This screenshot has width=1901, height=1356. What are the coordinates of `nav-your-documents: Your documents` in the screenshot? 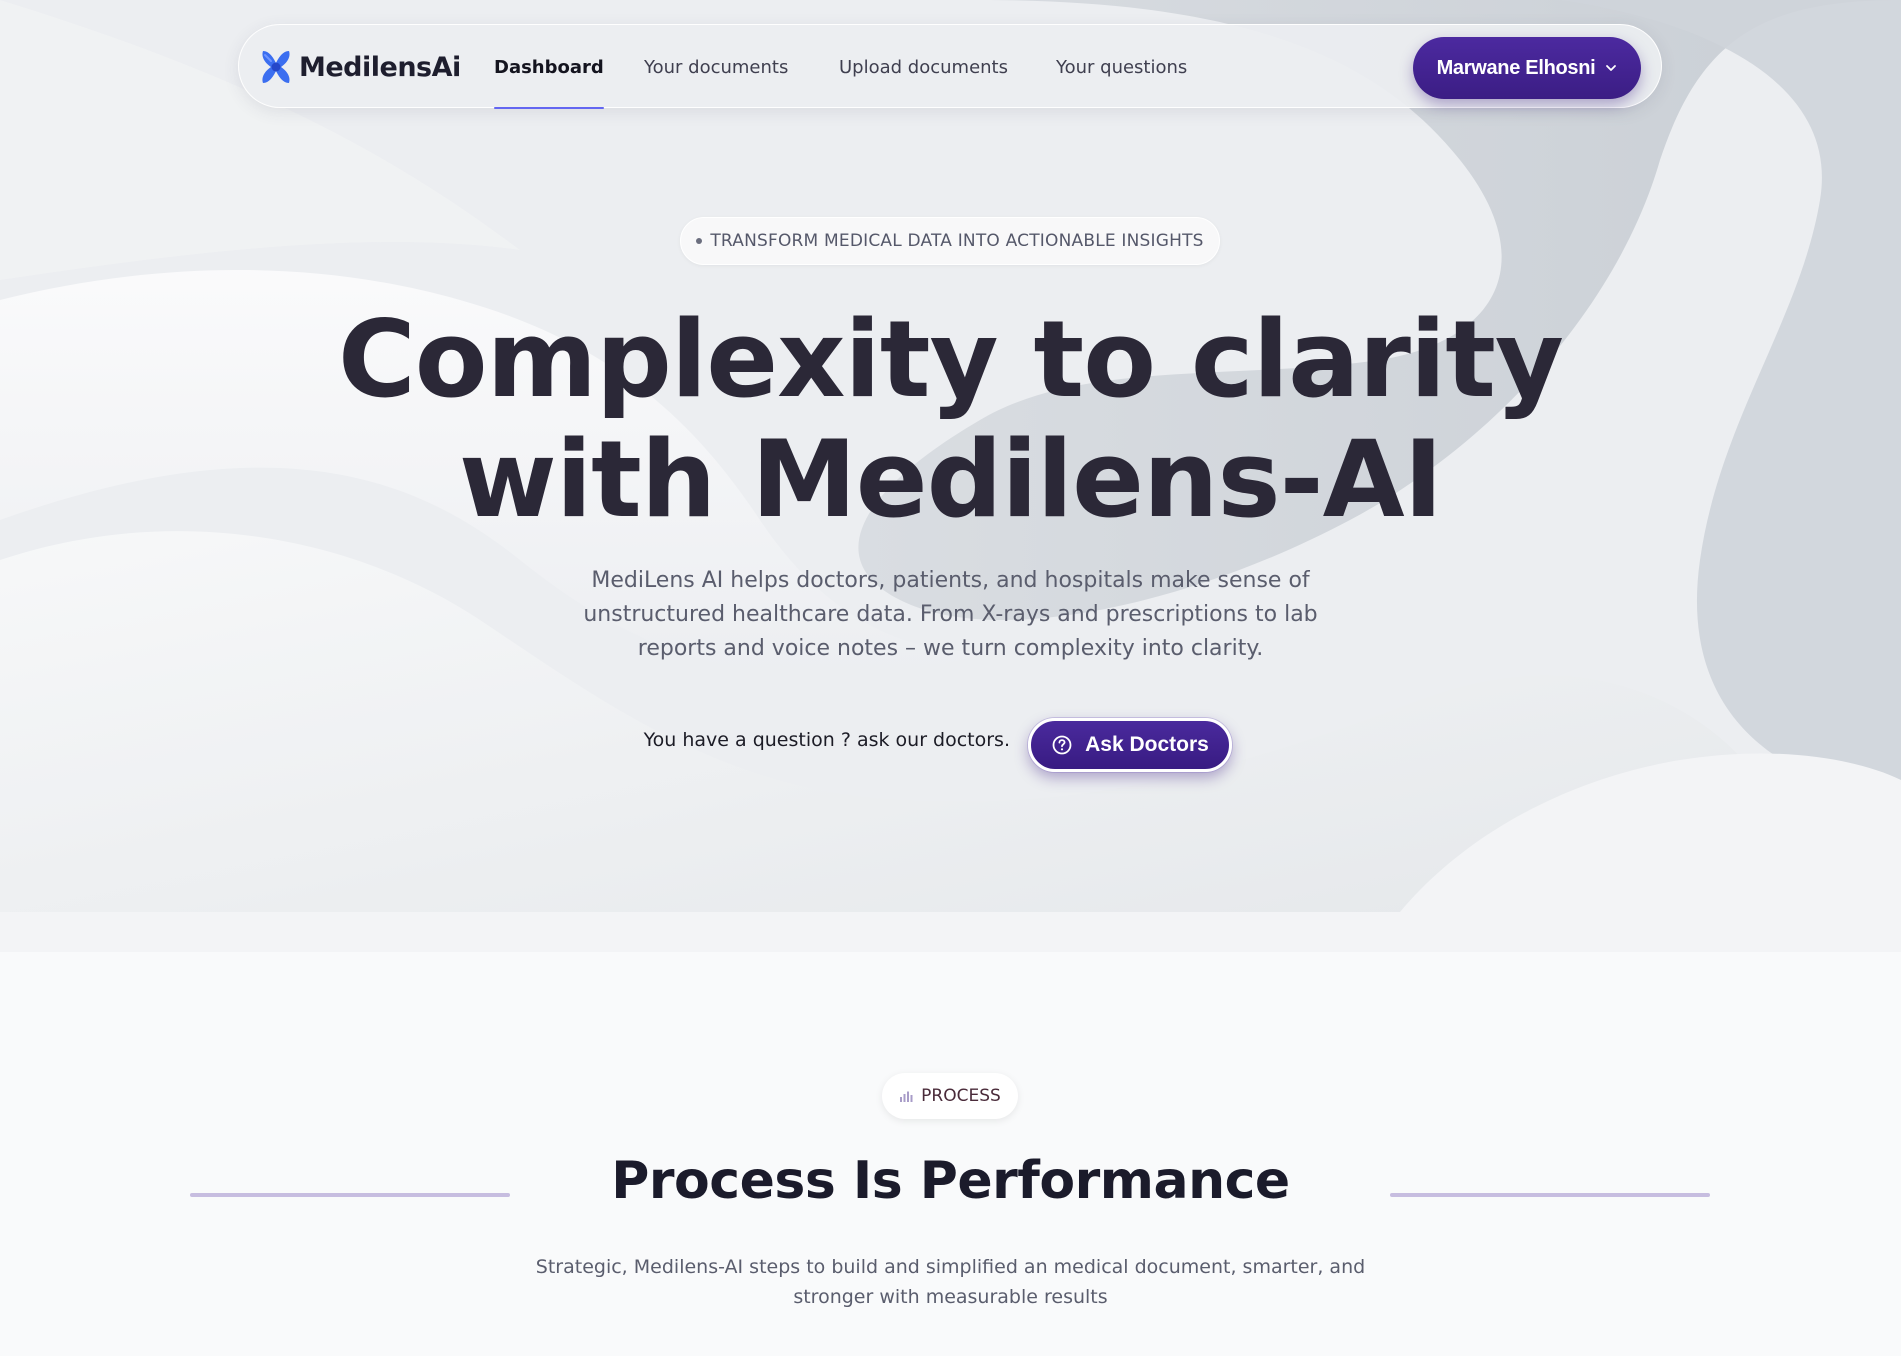 It's located at (716, 67).